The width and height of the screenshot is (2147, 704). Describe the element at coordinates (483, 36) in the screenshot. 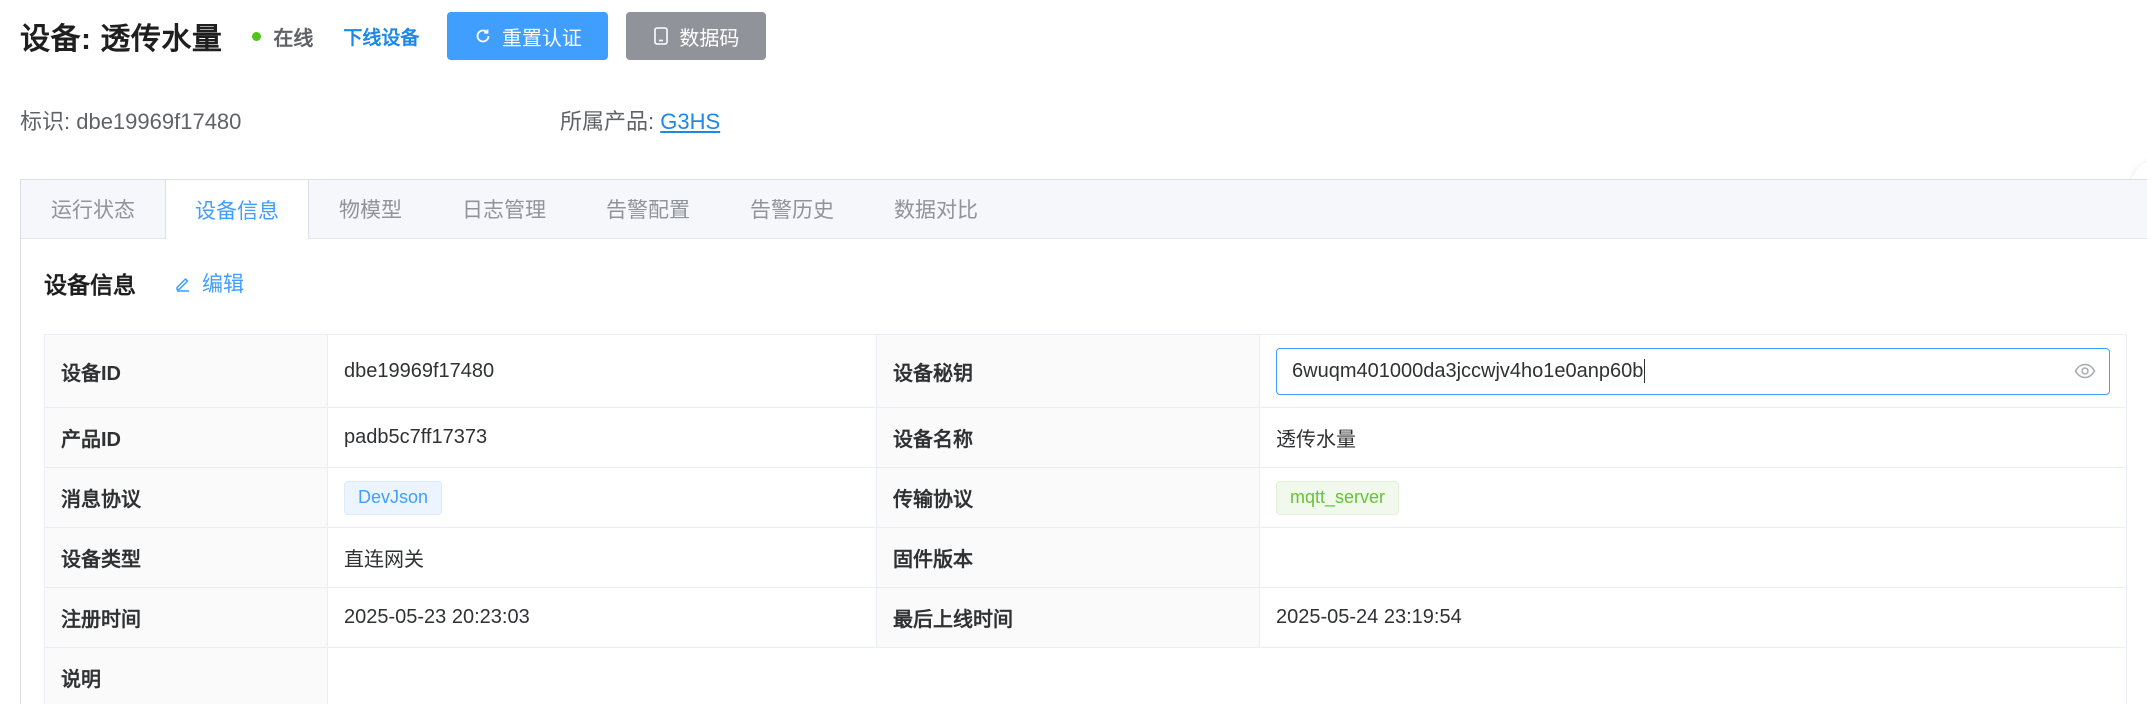

I see `refresh-icon` at that location.